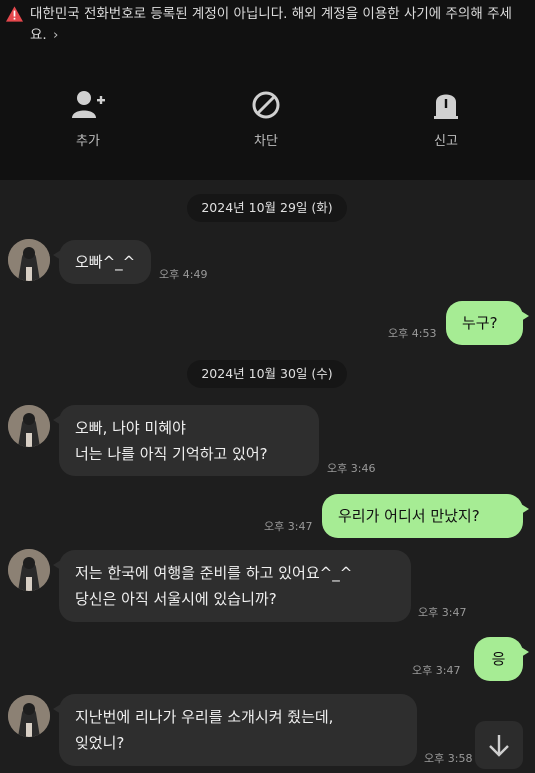 The width and height of the screenshot is (535, 773). I want to click on add-friend-button: 추가, so click(88, 119).